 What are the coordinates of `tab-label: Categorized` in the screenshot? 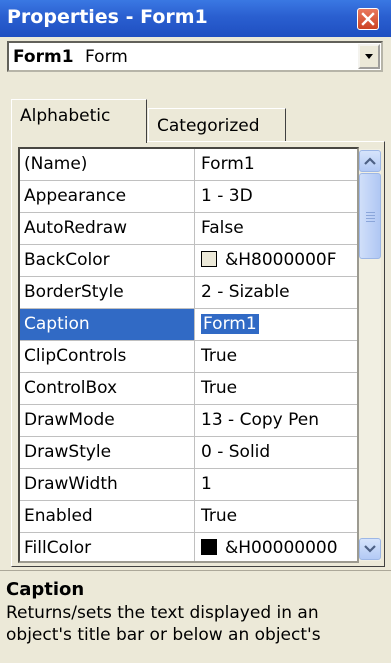 It's located at (208, 126).